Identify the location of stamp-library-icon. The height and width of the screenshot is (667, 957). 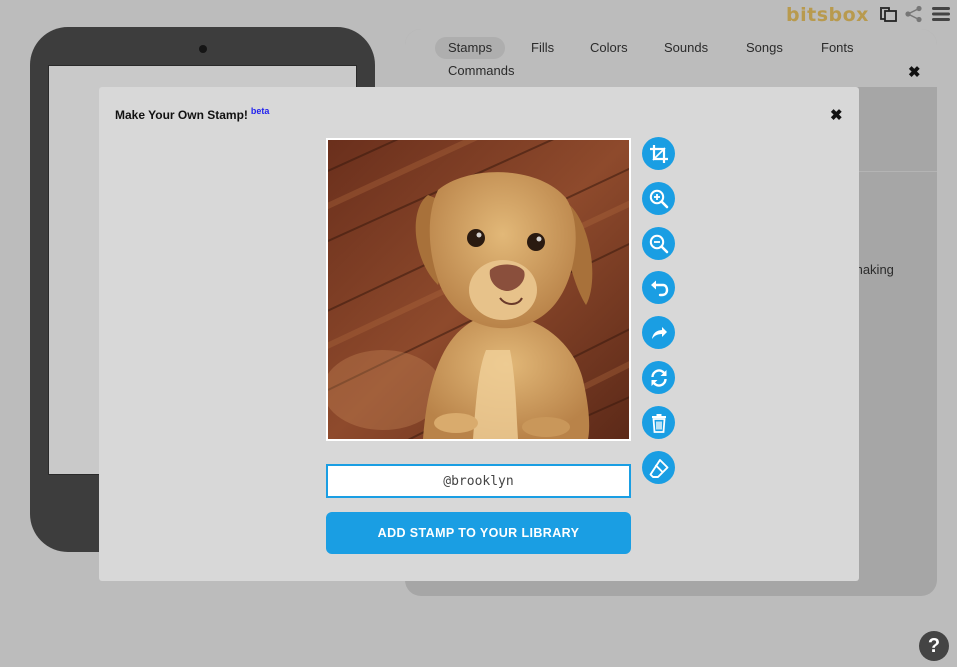
(888, 14).